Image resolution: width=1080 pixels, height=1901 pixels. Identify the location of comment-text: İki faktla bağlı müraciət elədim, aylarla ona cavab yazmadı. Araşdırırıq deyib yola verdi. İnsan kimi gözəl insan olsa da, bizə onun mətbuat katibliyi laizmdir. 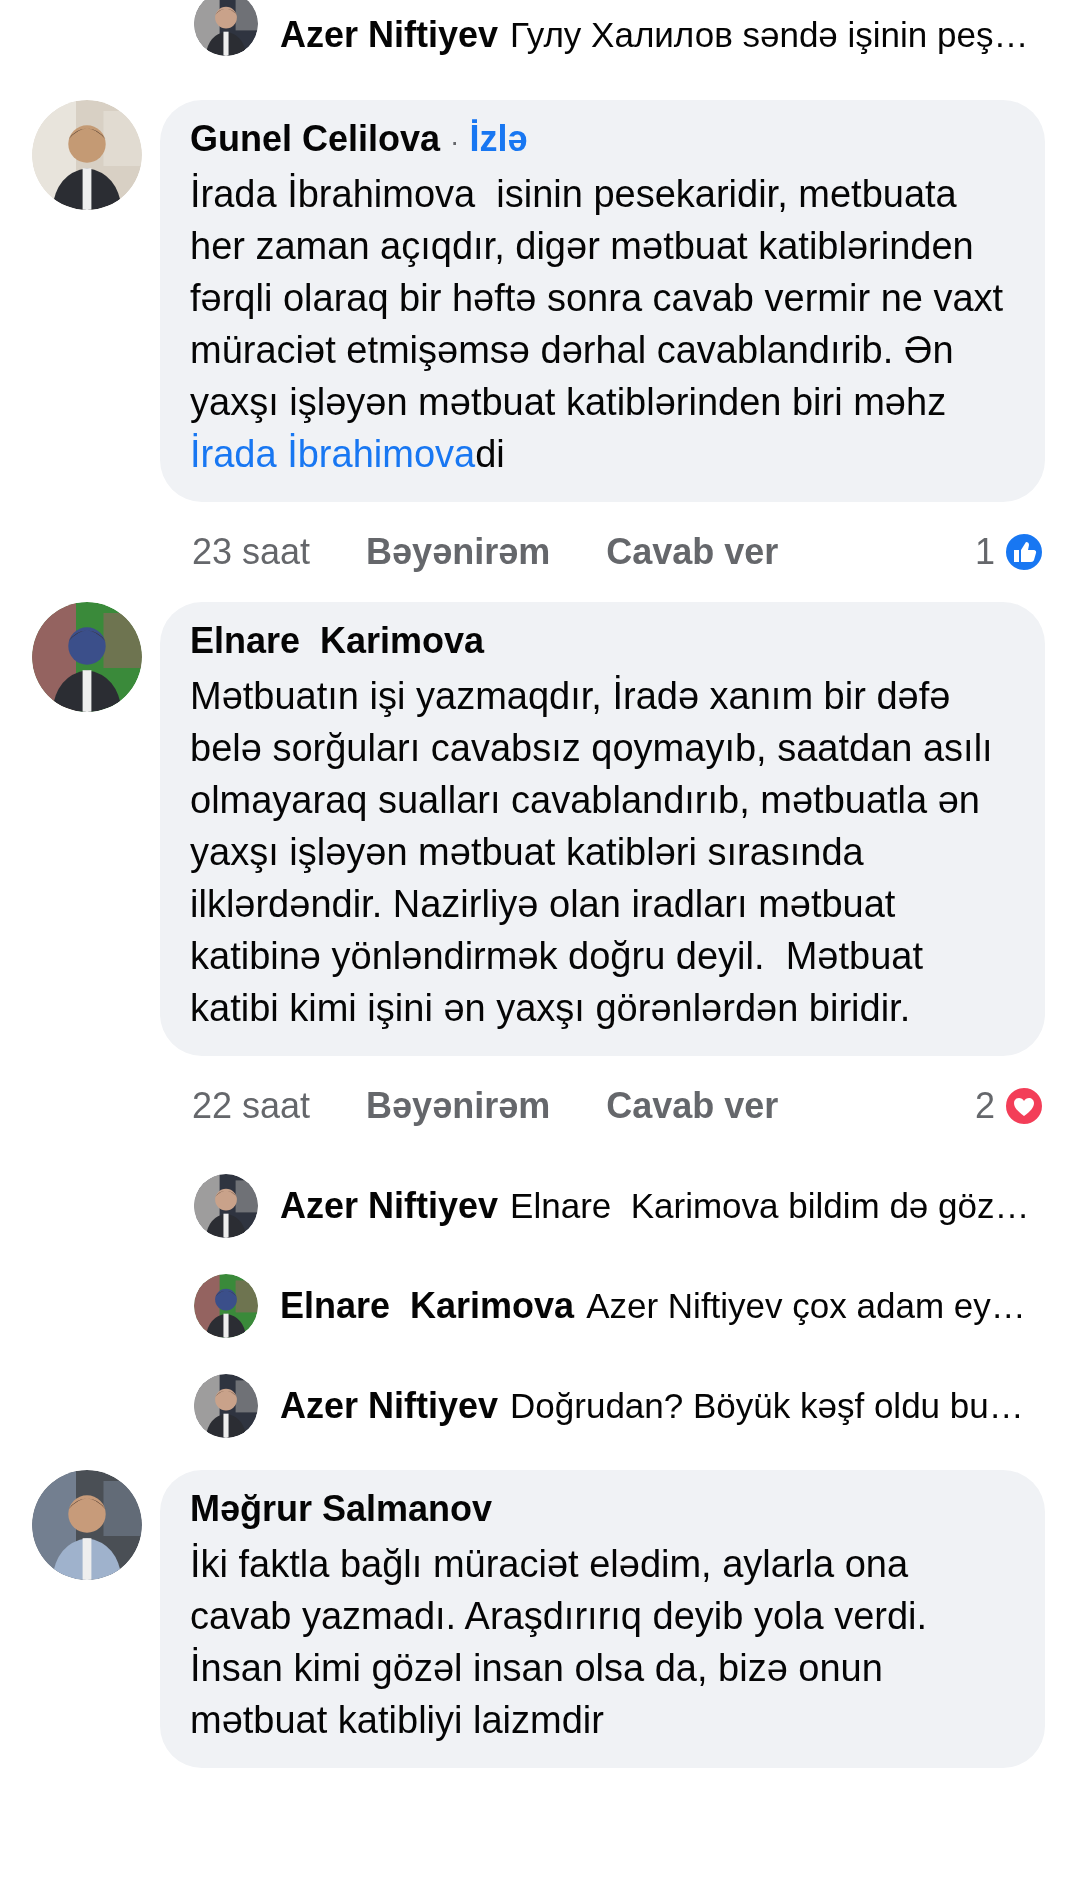
(559, 1642).